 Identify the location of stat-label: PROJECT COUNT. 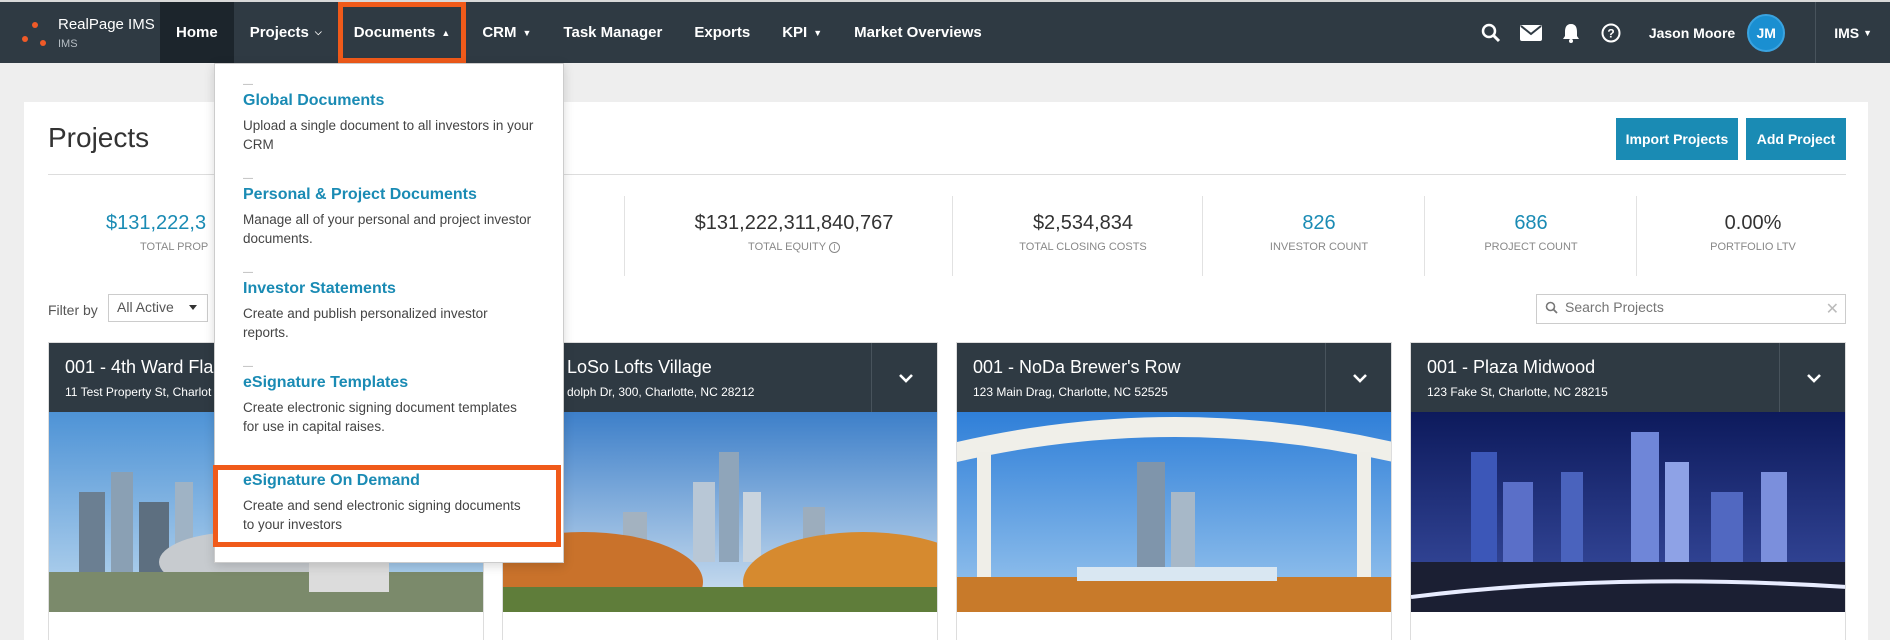
(1531, 247).